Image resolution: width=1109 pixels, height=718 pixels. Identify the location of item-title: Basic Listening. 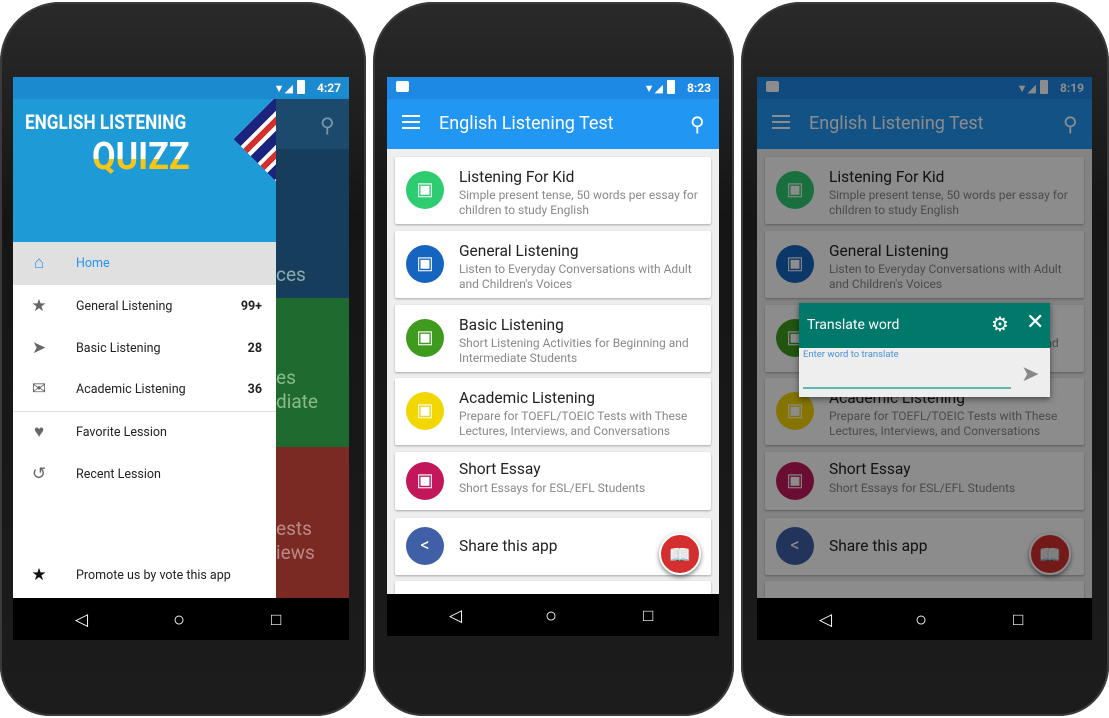
(511, 325).